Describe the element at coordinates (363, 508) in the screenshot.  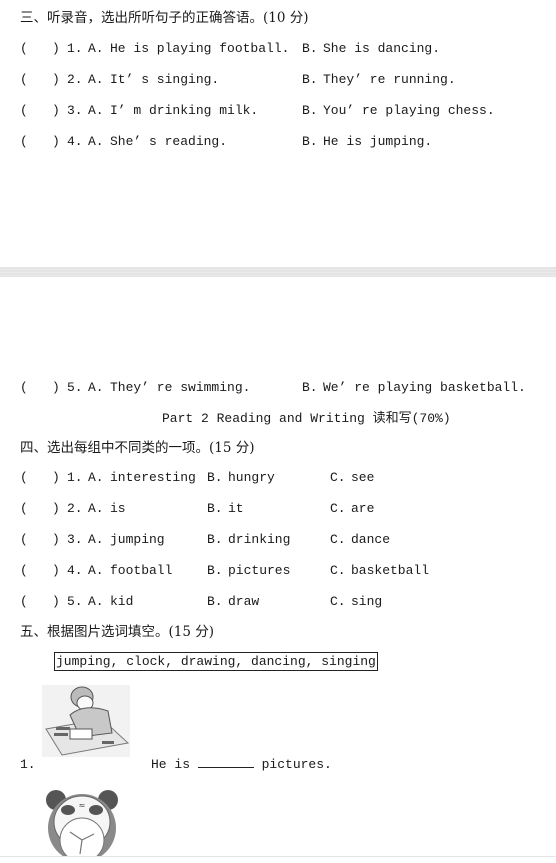
I see `option-c-text: are` at that location.